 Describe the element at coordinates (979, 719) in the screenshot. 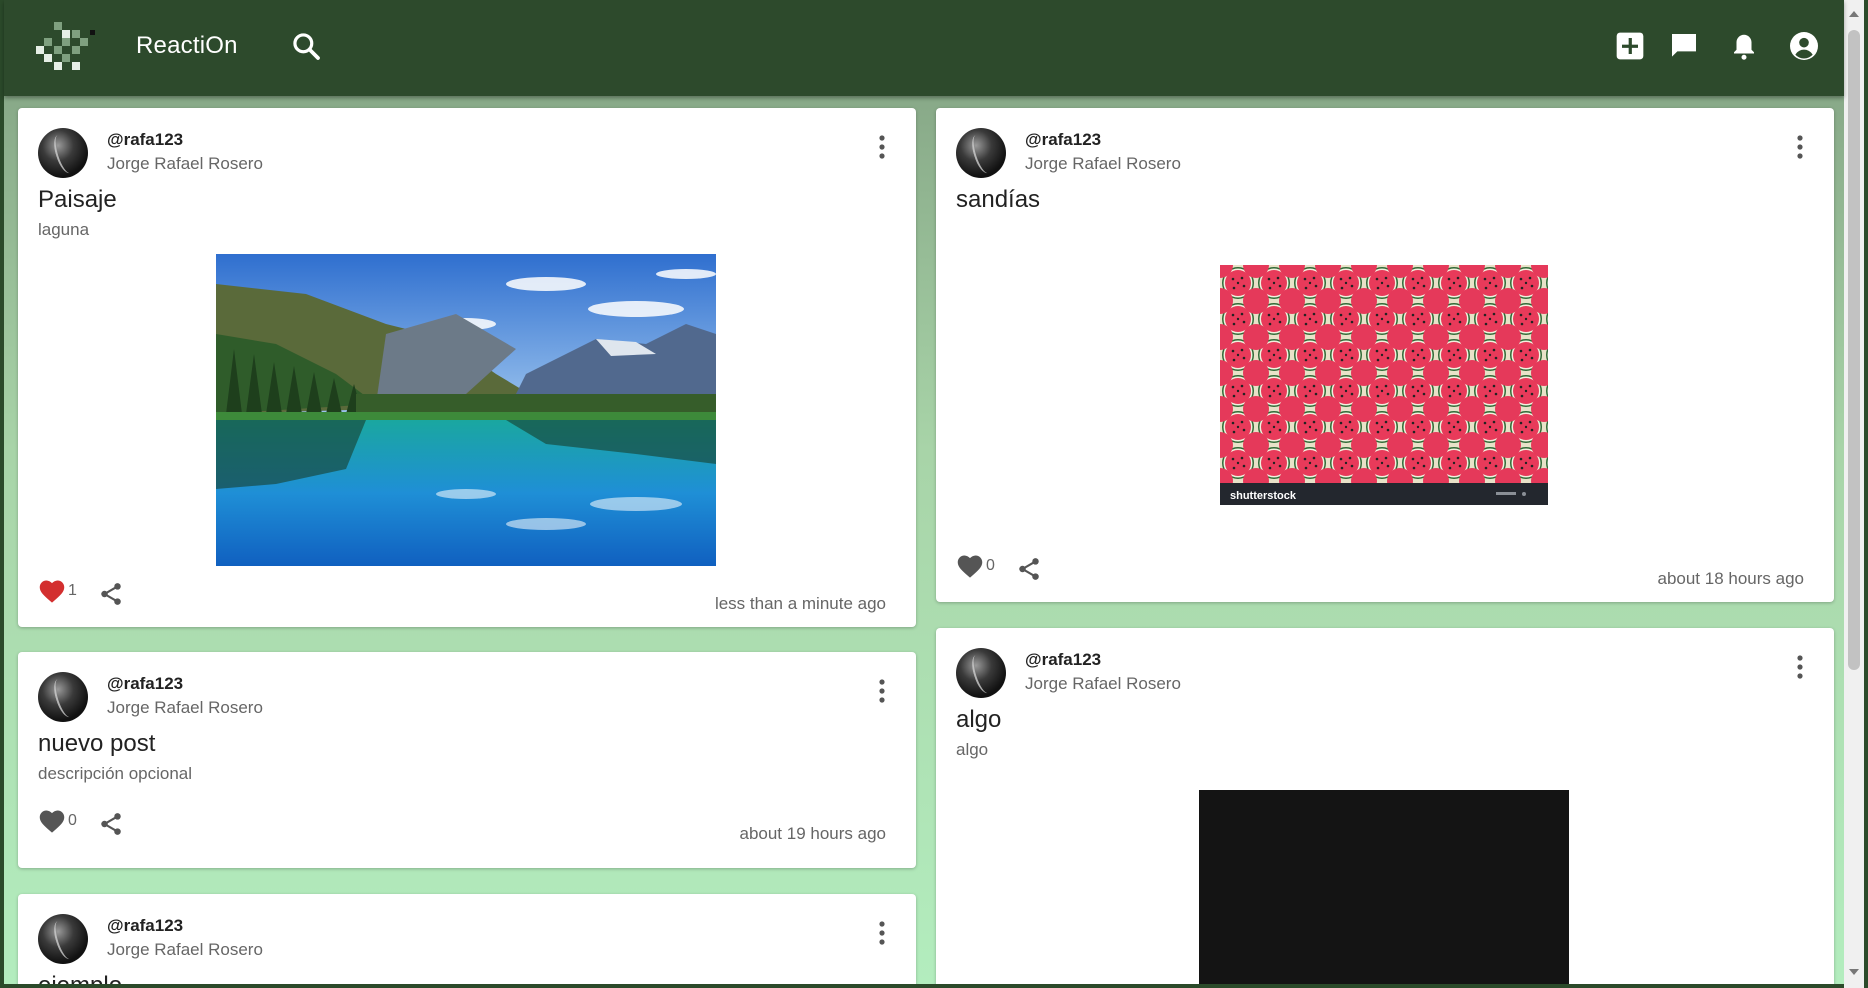

I see `post-title: algo` at that location.